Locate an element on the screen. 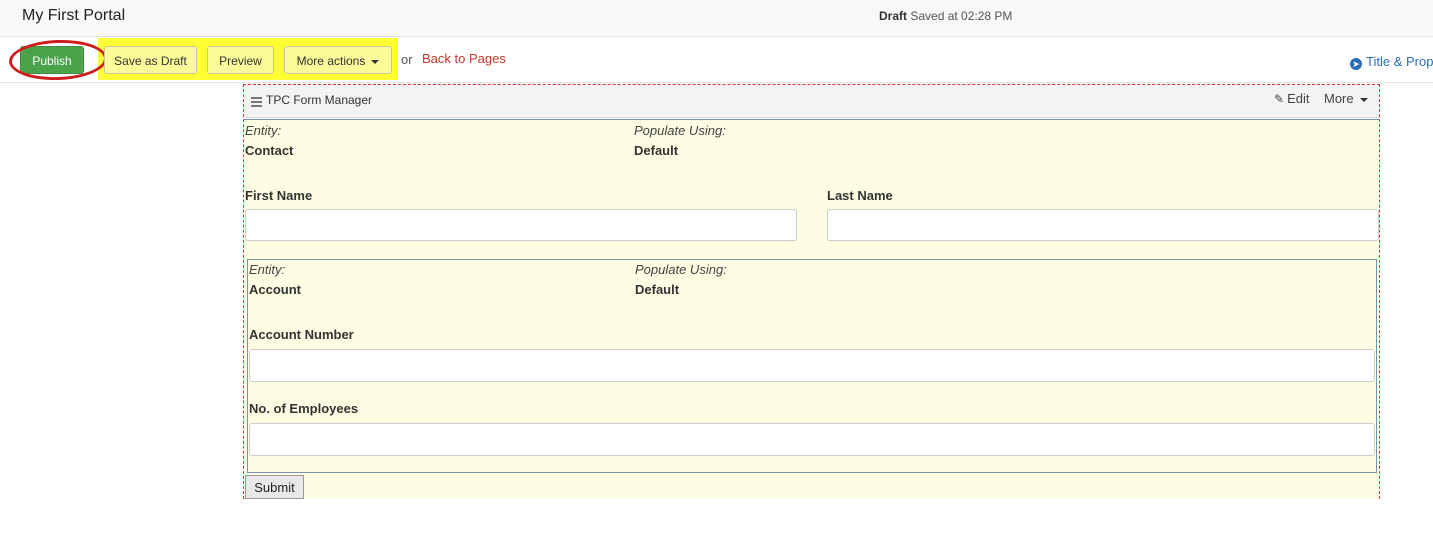 The image size is (1433, 544). title-properties-link: ➤ Title & Prop is located at coordinates (1391, 62).